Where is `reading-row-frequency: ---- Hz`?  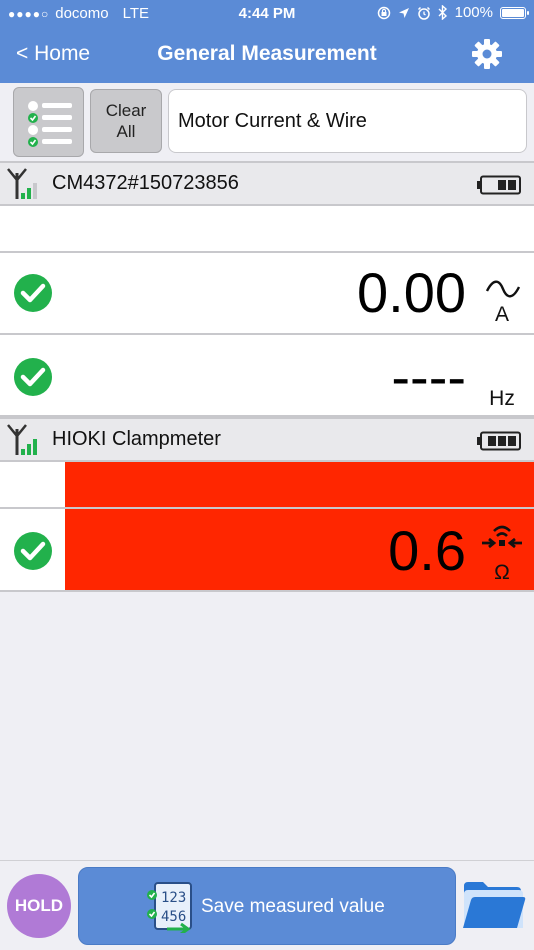 reading-row-frequency: ---- Hz is located at coordinates (267, 376).